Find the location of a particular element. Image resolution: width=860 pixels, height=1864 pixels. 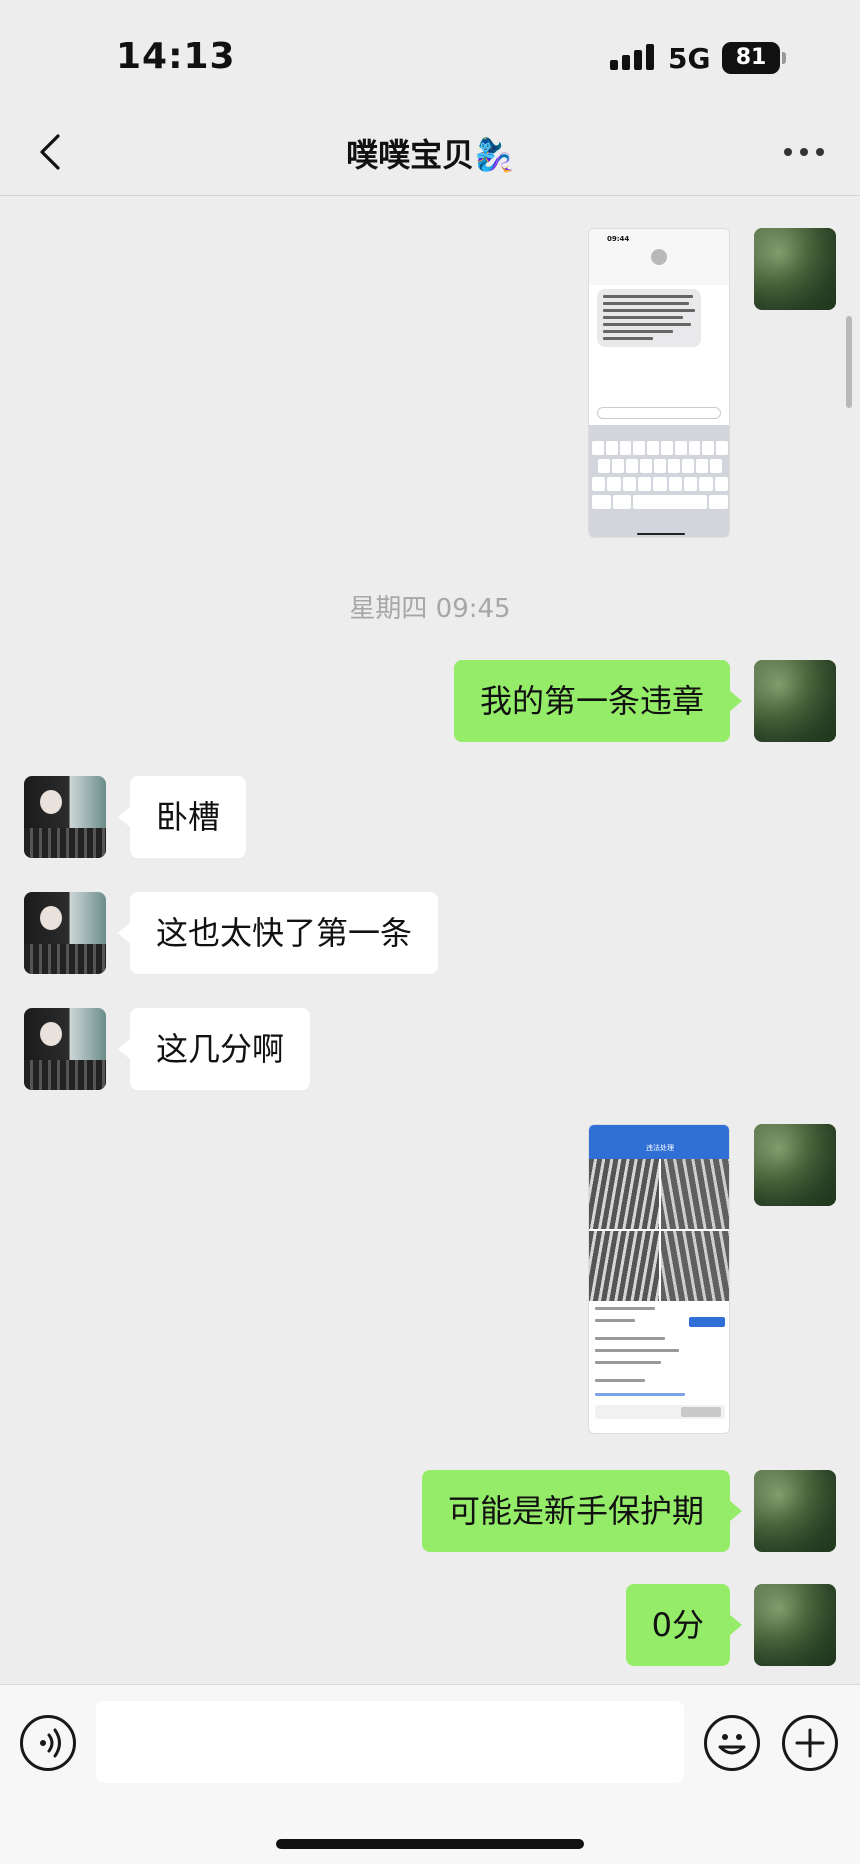

battery-tip is located at coordinates (784, 58).